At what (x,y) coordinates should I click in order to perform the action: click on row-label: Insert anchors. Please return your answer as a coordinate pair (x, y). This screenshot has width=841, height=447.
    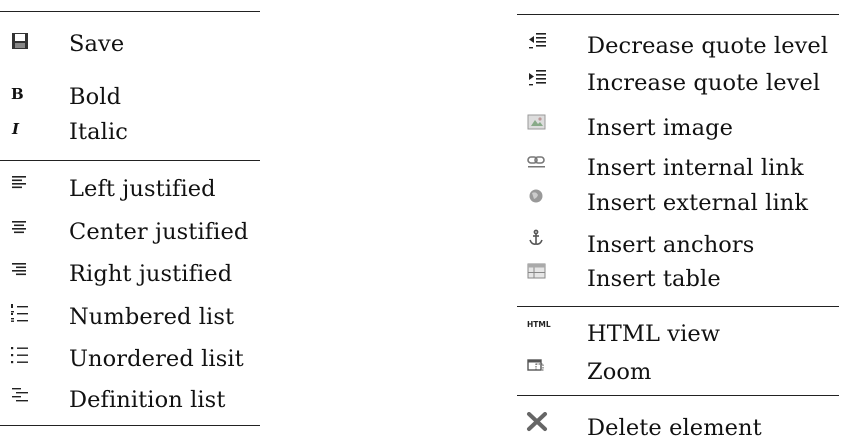
    Looking at the image, I should click on (671, 245).